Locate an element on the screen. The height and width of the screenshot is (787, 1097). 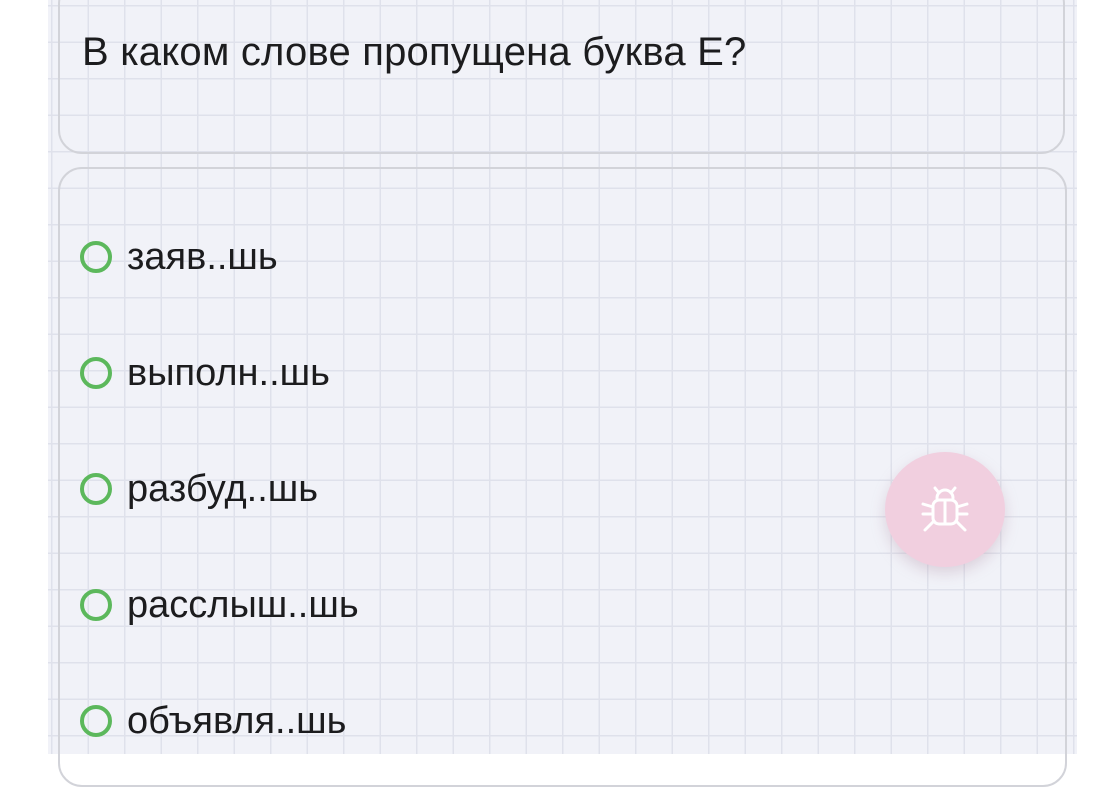
answer-option-5: объявля..шь is located at coordinates (213, 721).